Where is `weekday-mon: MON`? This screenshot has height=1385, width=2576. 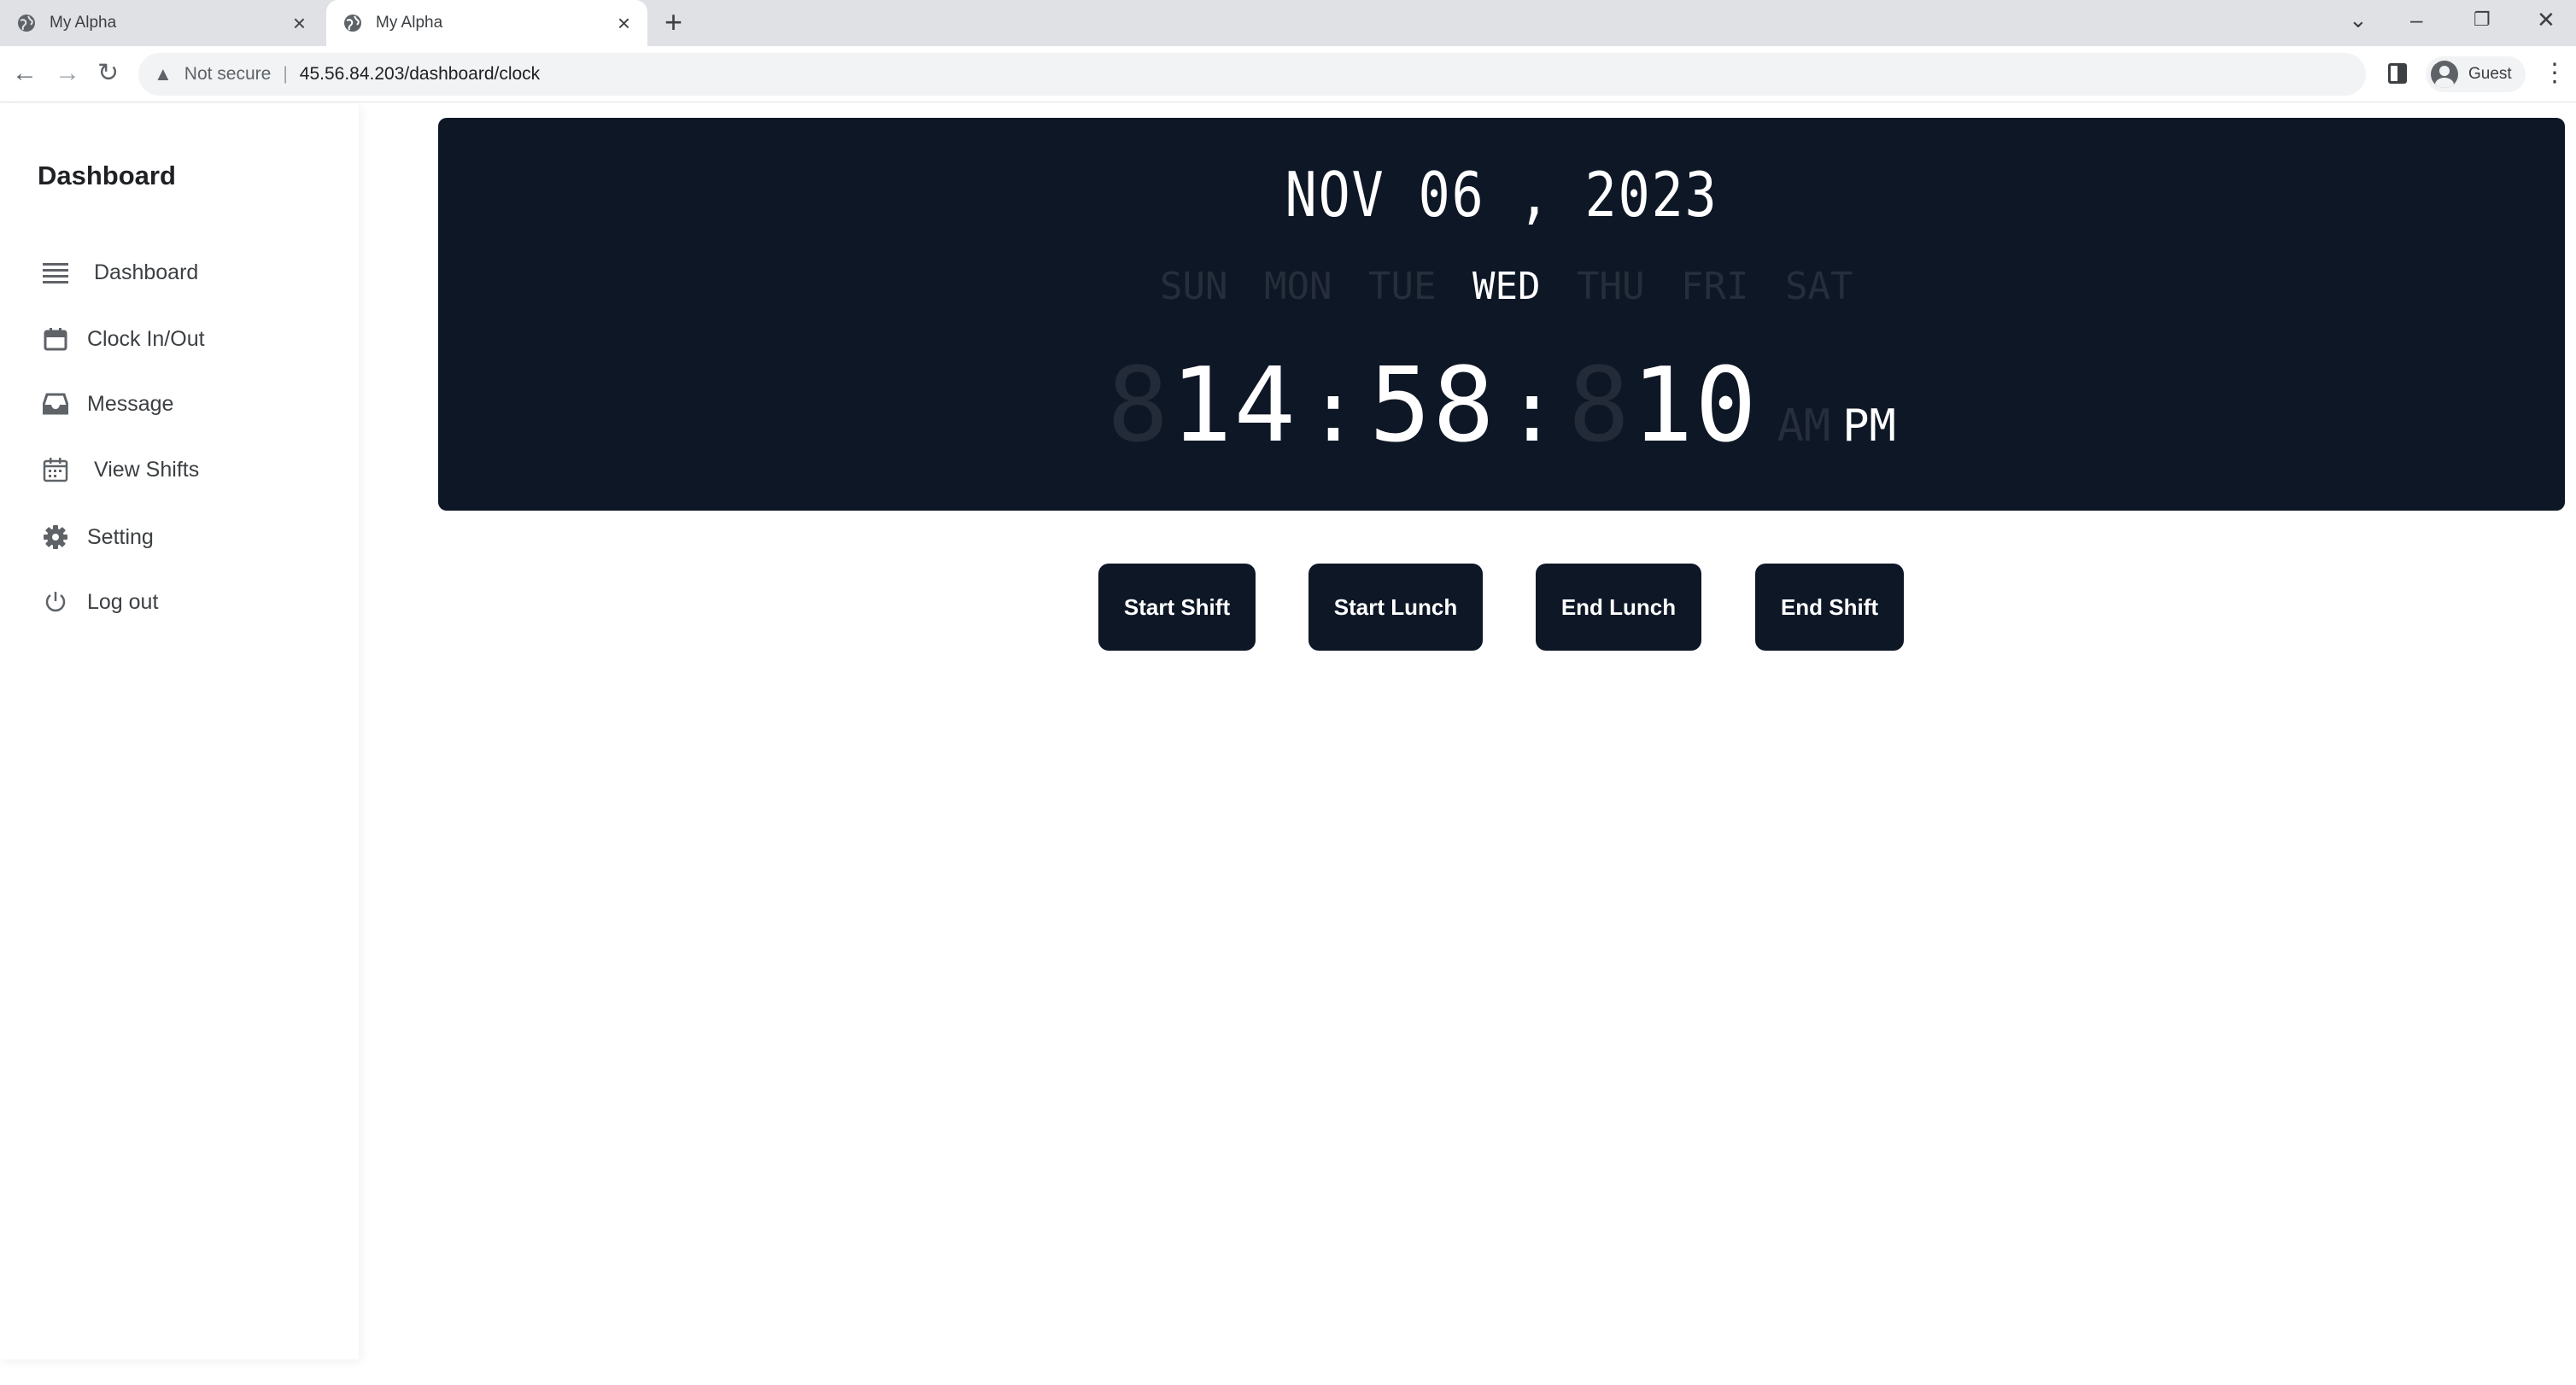 weekday-mon: MON is located at coordinates (1298, 286).